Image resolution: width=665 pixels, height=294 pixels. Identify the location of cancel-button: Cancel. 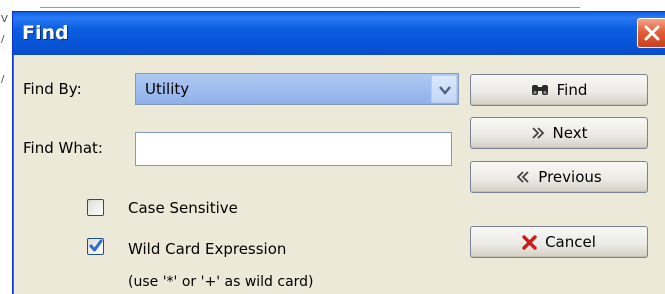
(559, 242).